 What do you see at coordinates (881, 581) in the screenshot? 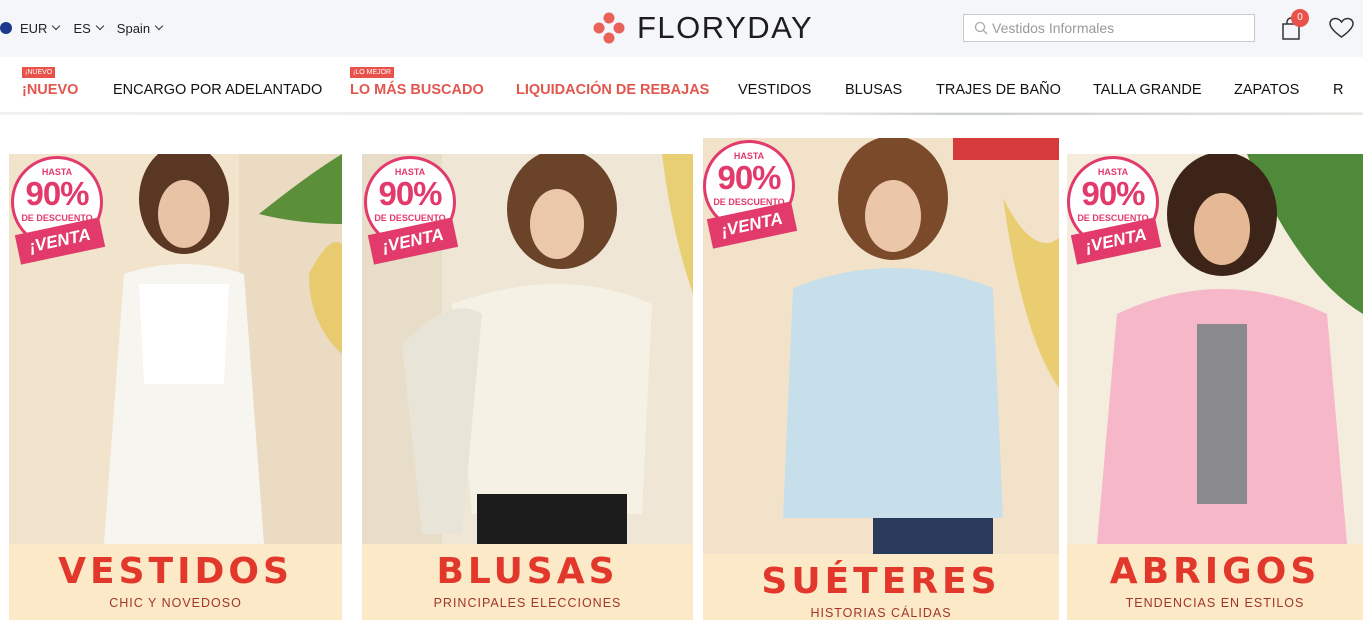
I see `card-title: SUÉTERES` at bounding box center [881, 581].